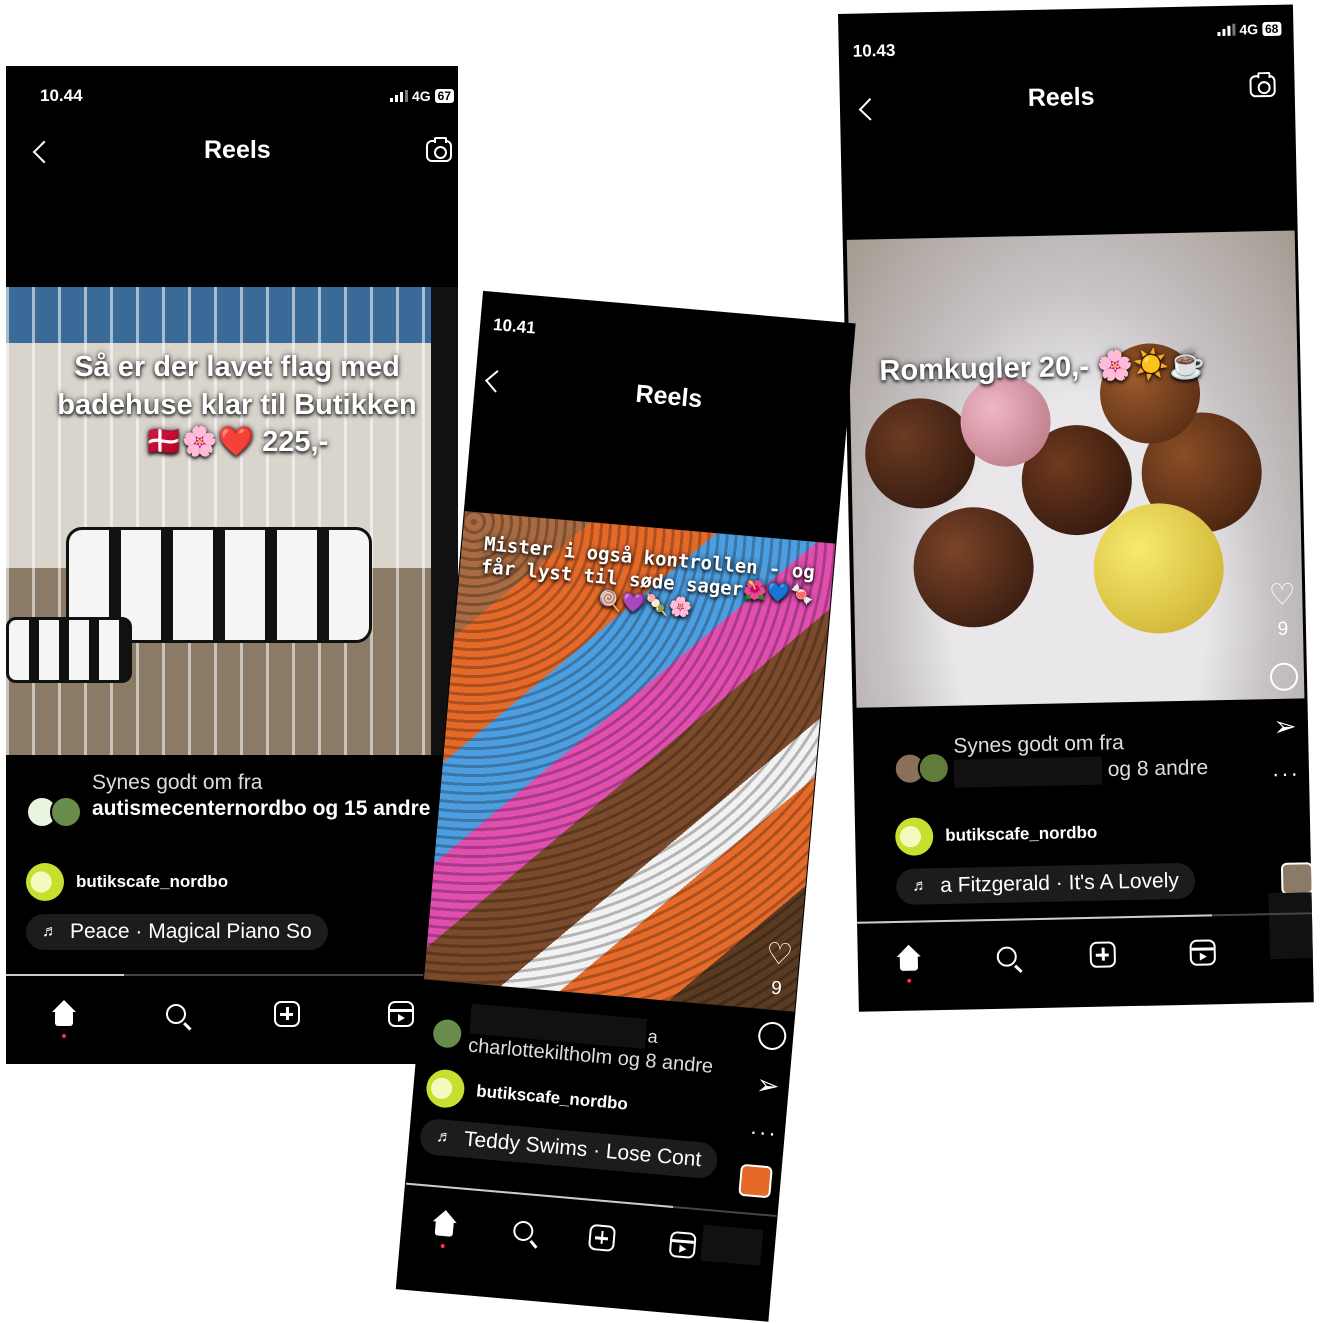 The height and width of the screenshot is (1323, 1322). Describe the element at coordinates (1103, 757) in the screenshot. I see `liked-by-text: Synes godt om fra og 8 andre` at that location.